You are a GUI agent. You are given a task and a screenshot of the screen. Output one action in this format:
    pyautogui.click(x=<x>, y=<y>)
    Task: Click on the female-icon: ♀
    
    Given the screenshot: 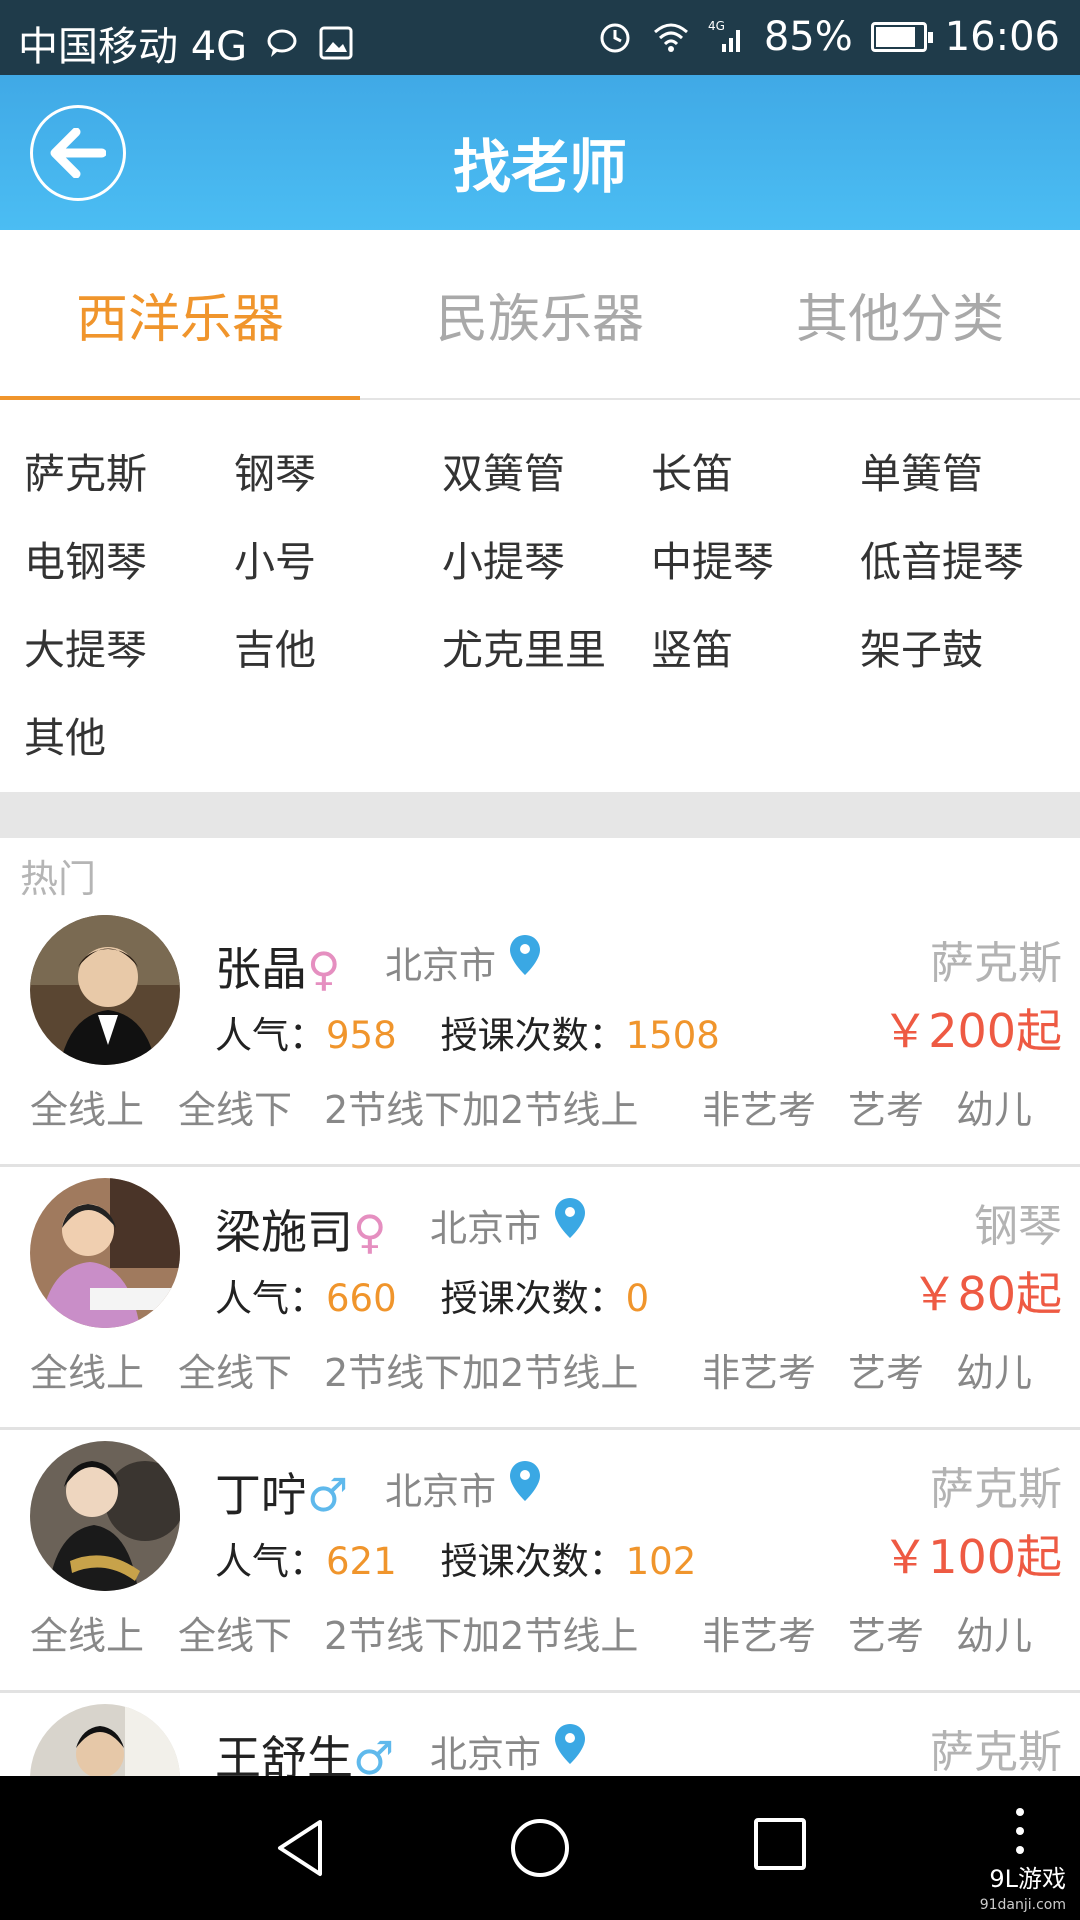 What is the action you would take?
    pyautogui.click(x=324, y=969)
    